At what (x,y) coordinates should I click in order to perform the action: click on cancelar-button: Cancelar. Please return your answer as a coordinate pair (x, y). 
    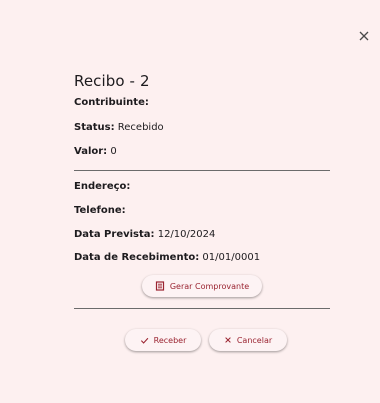
    Looking at the image, I should click on (248, 340).